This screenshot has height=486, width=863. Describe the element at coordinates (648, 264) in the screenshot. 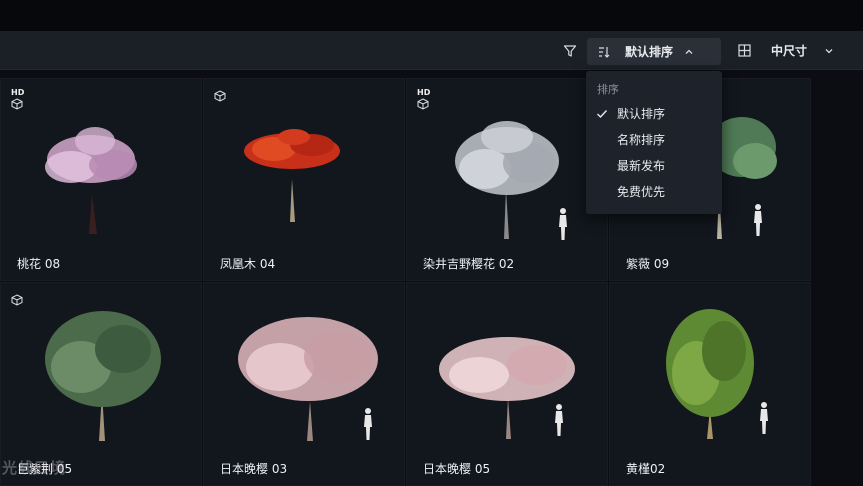

I see `card-title: 紫薇 09` at that location.